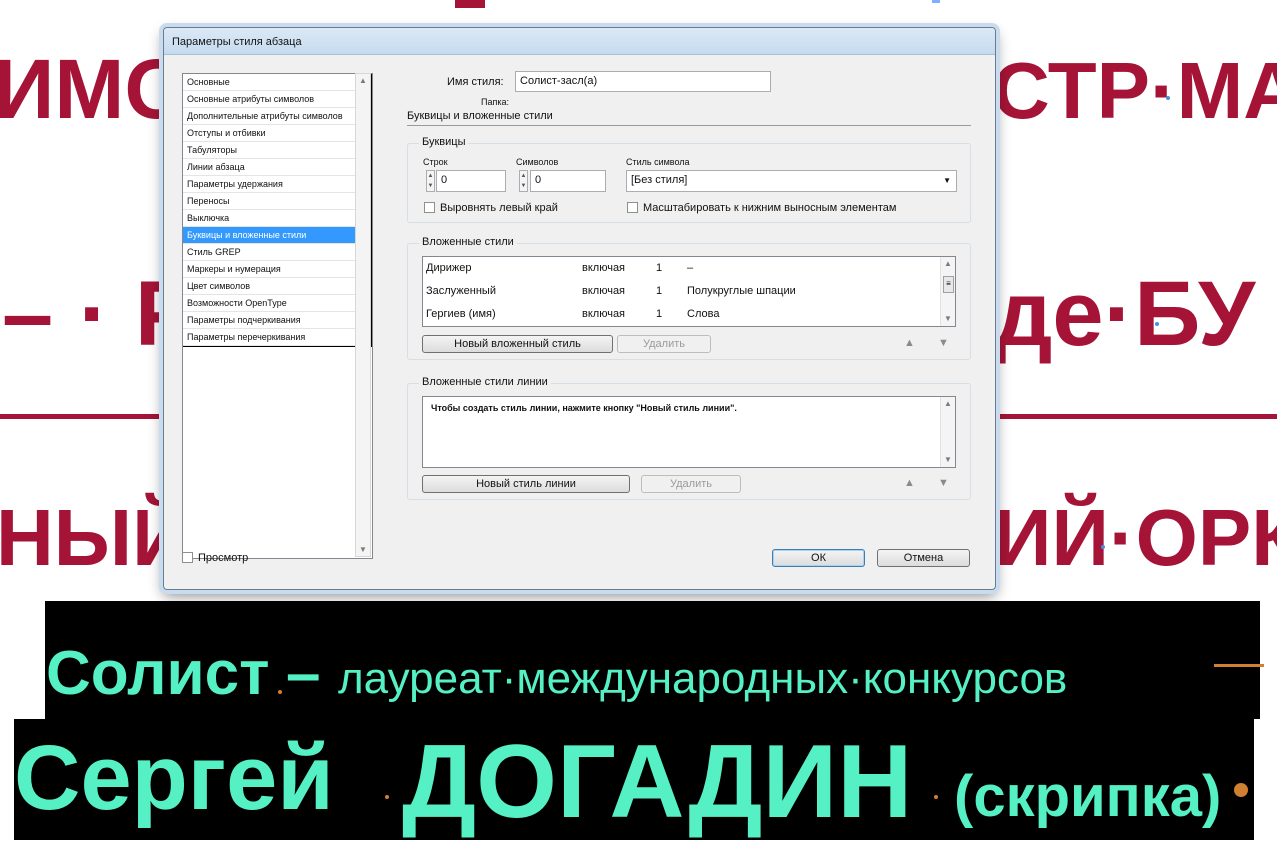 The width and height of the screenshot is (1277, 863). I want to click on category-item: Дополнительные атрибуты символов, so click(277, 116).